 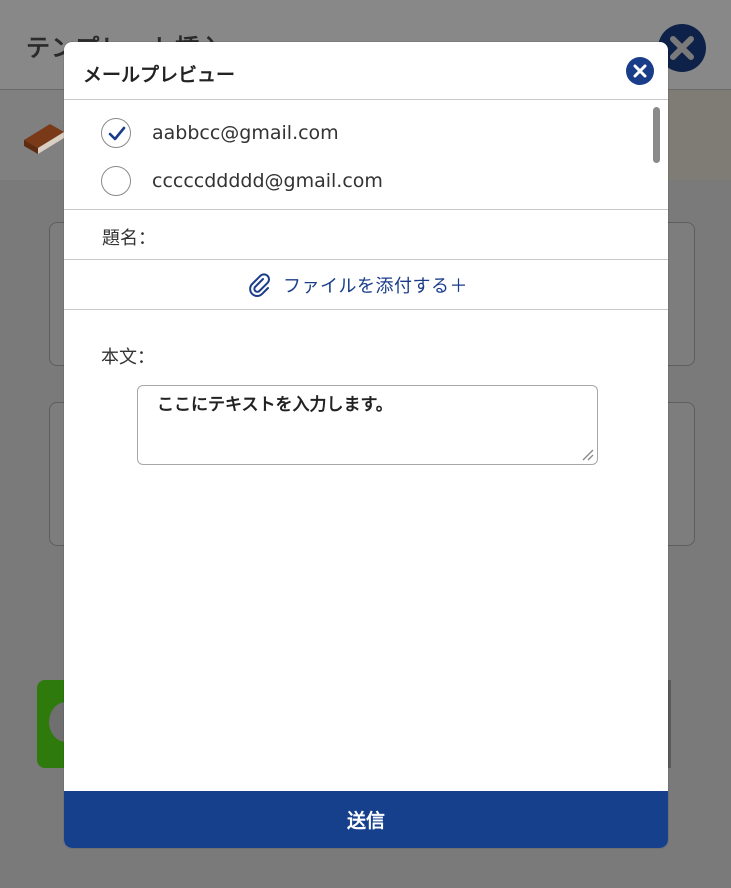 What do you see at coordinates (587, 454) in the screenshot?
I see `resize-grip-icon` at bounding box center [587, 454].